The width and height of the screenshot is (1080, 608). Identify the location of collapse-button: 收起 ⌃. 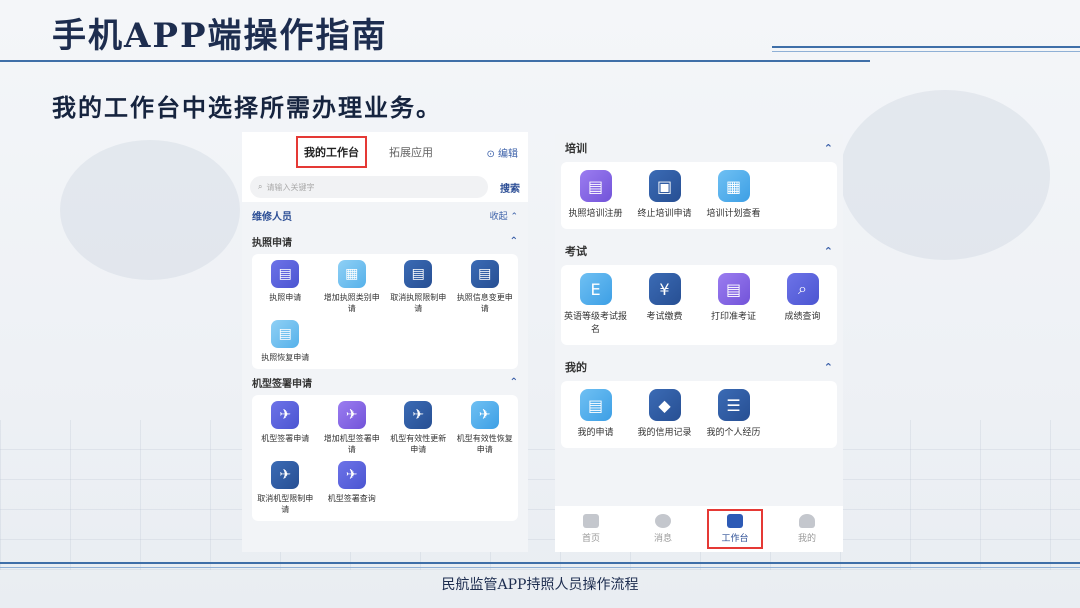
(504, 215).